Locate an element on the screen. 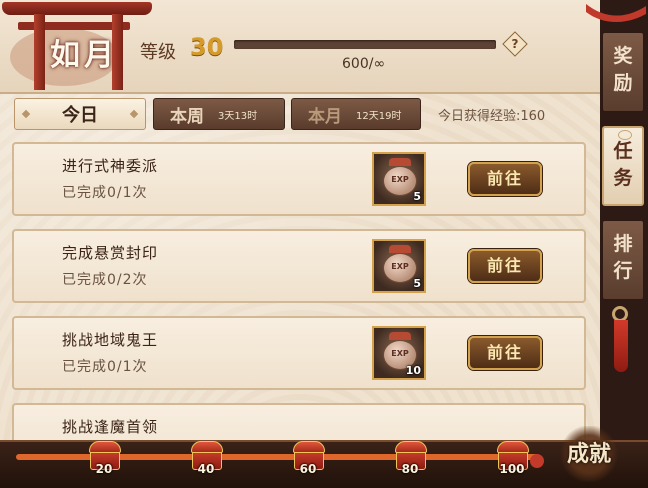 This screenshot has width=648, height=488. side-tab-ranking: 排 行 is located at coordinates (623, 260).